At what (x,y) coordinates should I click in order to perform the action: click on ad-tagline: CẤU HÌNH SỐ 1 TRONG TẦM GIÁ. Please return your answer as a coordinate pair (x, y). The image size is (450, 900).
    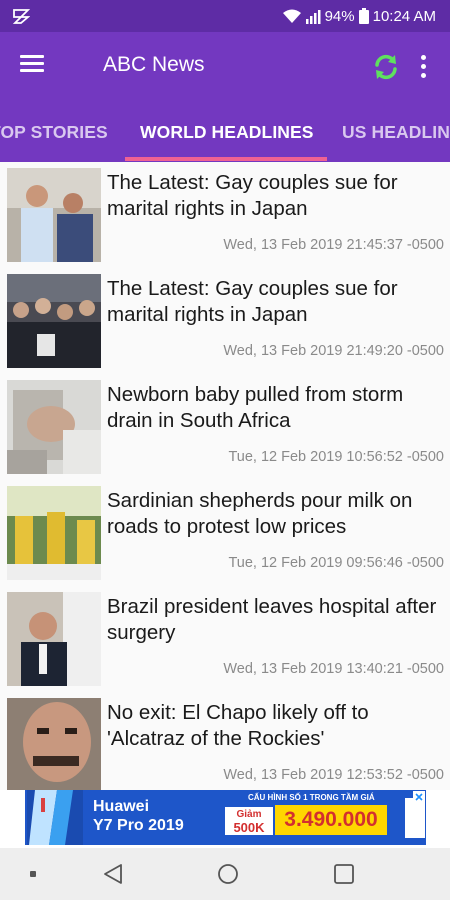
    Looking at the image, I should click on (311, 797).